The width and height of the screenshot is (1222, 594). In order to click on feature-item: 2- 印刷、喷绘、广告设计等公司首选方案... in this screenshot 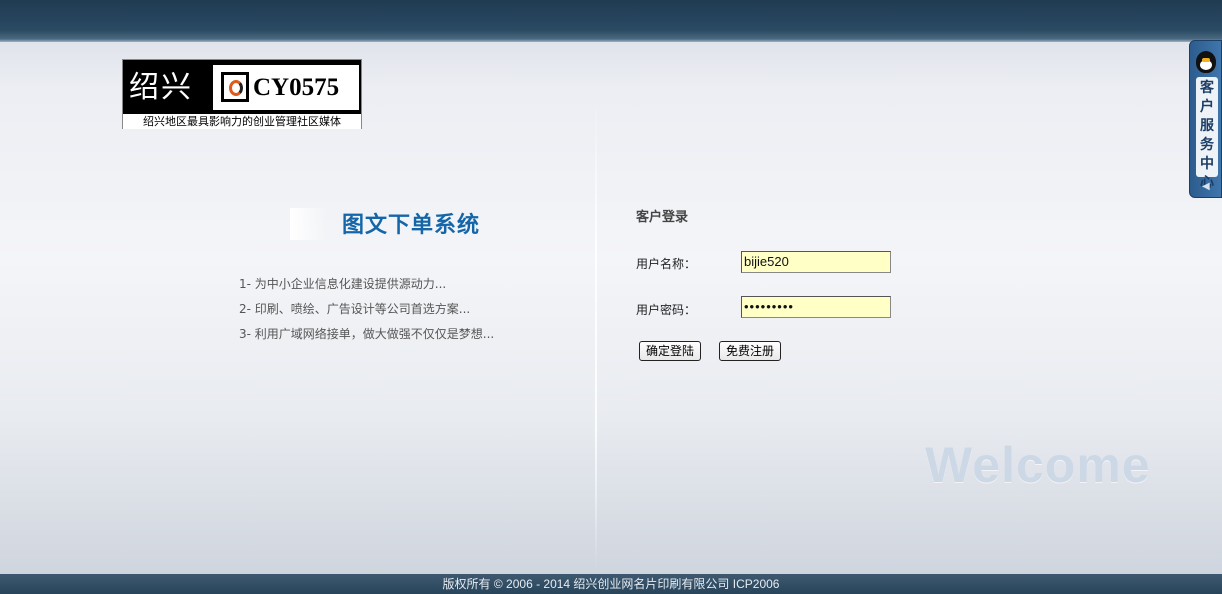, I will do `click(355, 309)`.